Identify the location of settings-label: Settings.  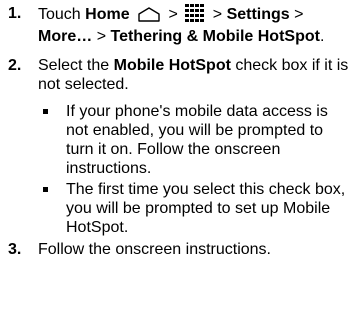
(258, 14).